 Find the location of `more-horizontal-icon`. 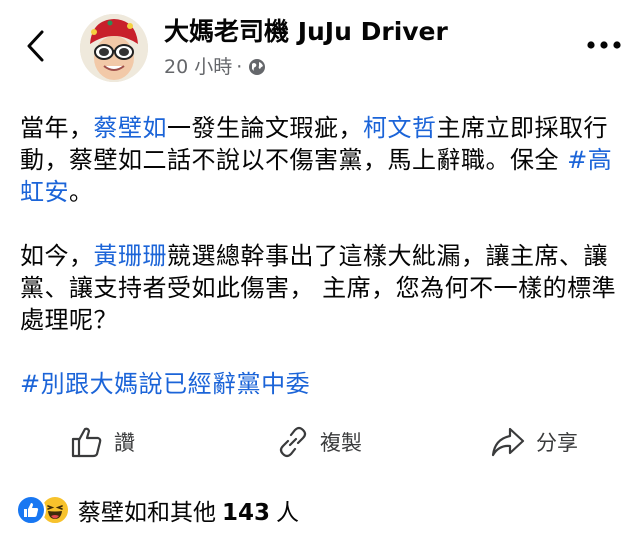

more-horizontal-icon is located at coordinates (604, 45).